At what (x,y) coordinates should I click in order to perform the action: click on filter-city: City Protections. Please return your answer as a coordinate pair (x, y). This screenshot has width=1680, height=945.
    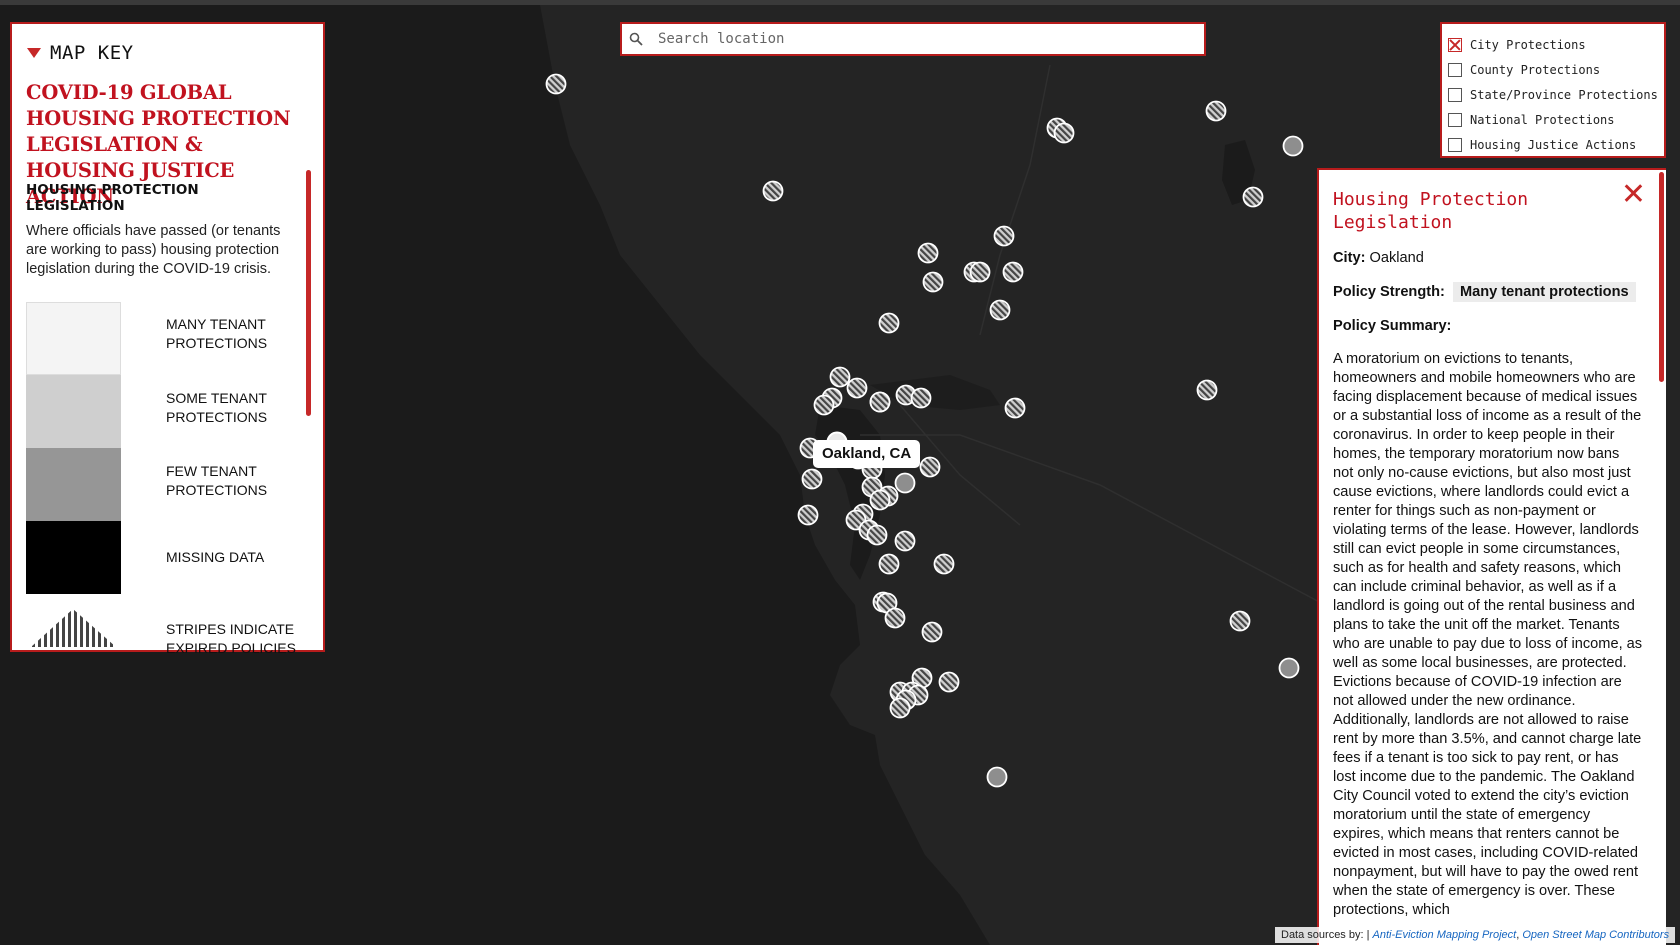
    Looking at the image, I should click on (1556, 44).